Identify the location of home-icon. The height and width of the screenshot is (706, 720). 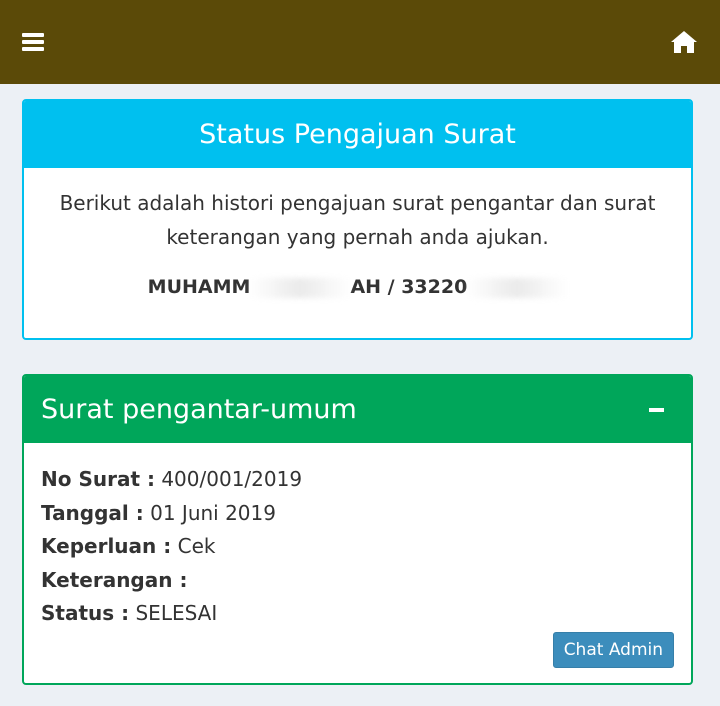
(684, 42).